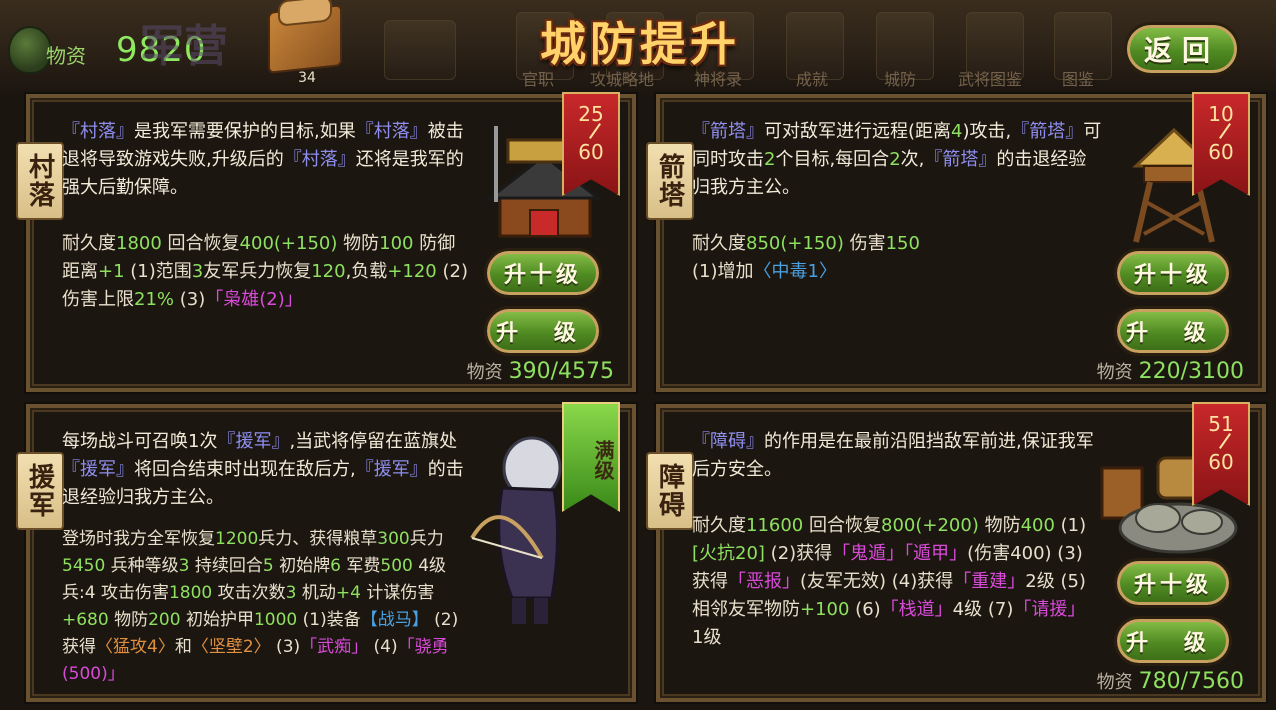 The height and width of the screenshot is (710, 1276). What do you see at coordinates (764, 581) in the screenshot?
I see `skill-tag: 「恶报」` at bounding box center [764, 581].